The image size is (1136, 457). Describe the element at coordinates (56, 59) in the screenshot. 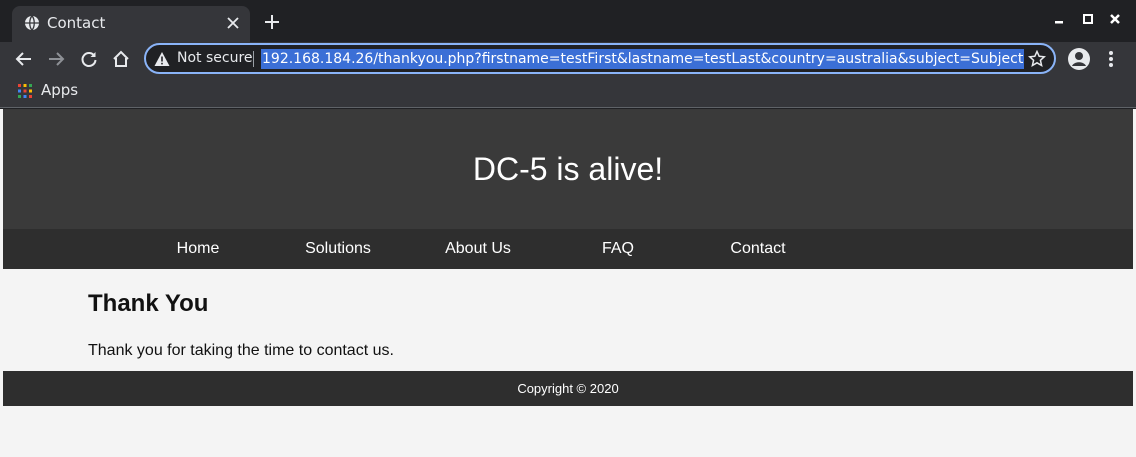

I see `forward-arrow-icon` at that location.